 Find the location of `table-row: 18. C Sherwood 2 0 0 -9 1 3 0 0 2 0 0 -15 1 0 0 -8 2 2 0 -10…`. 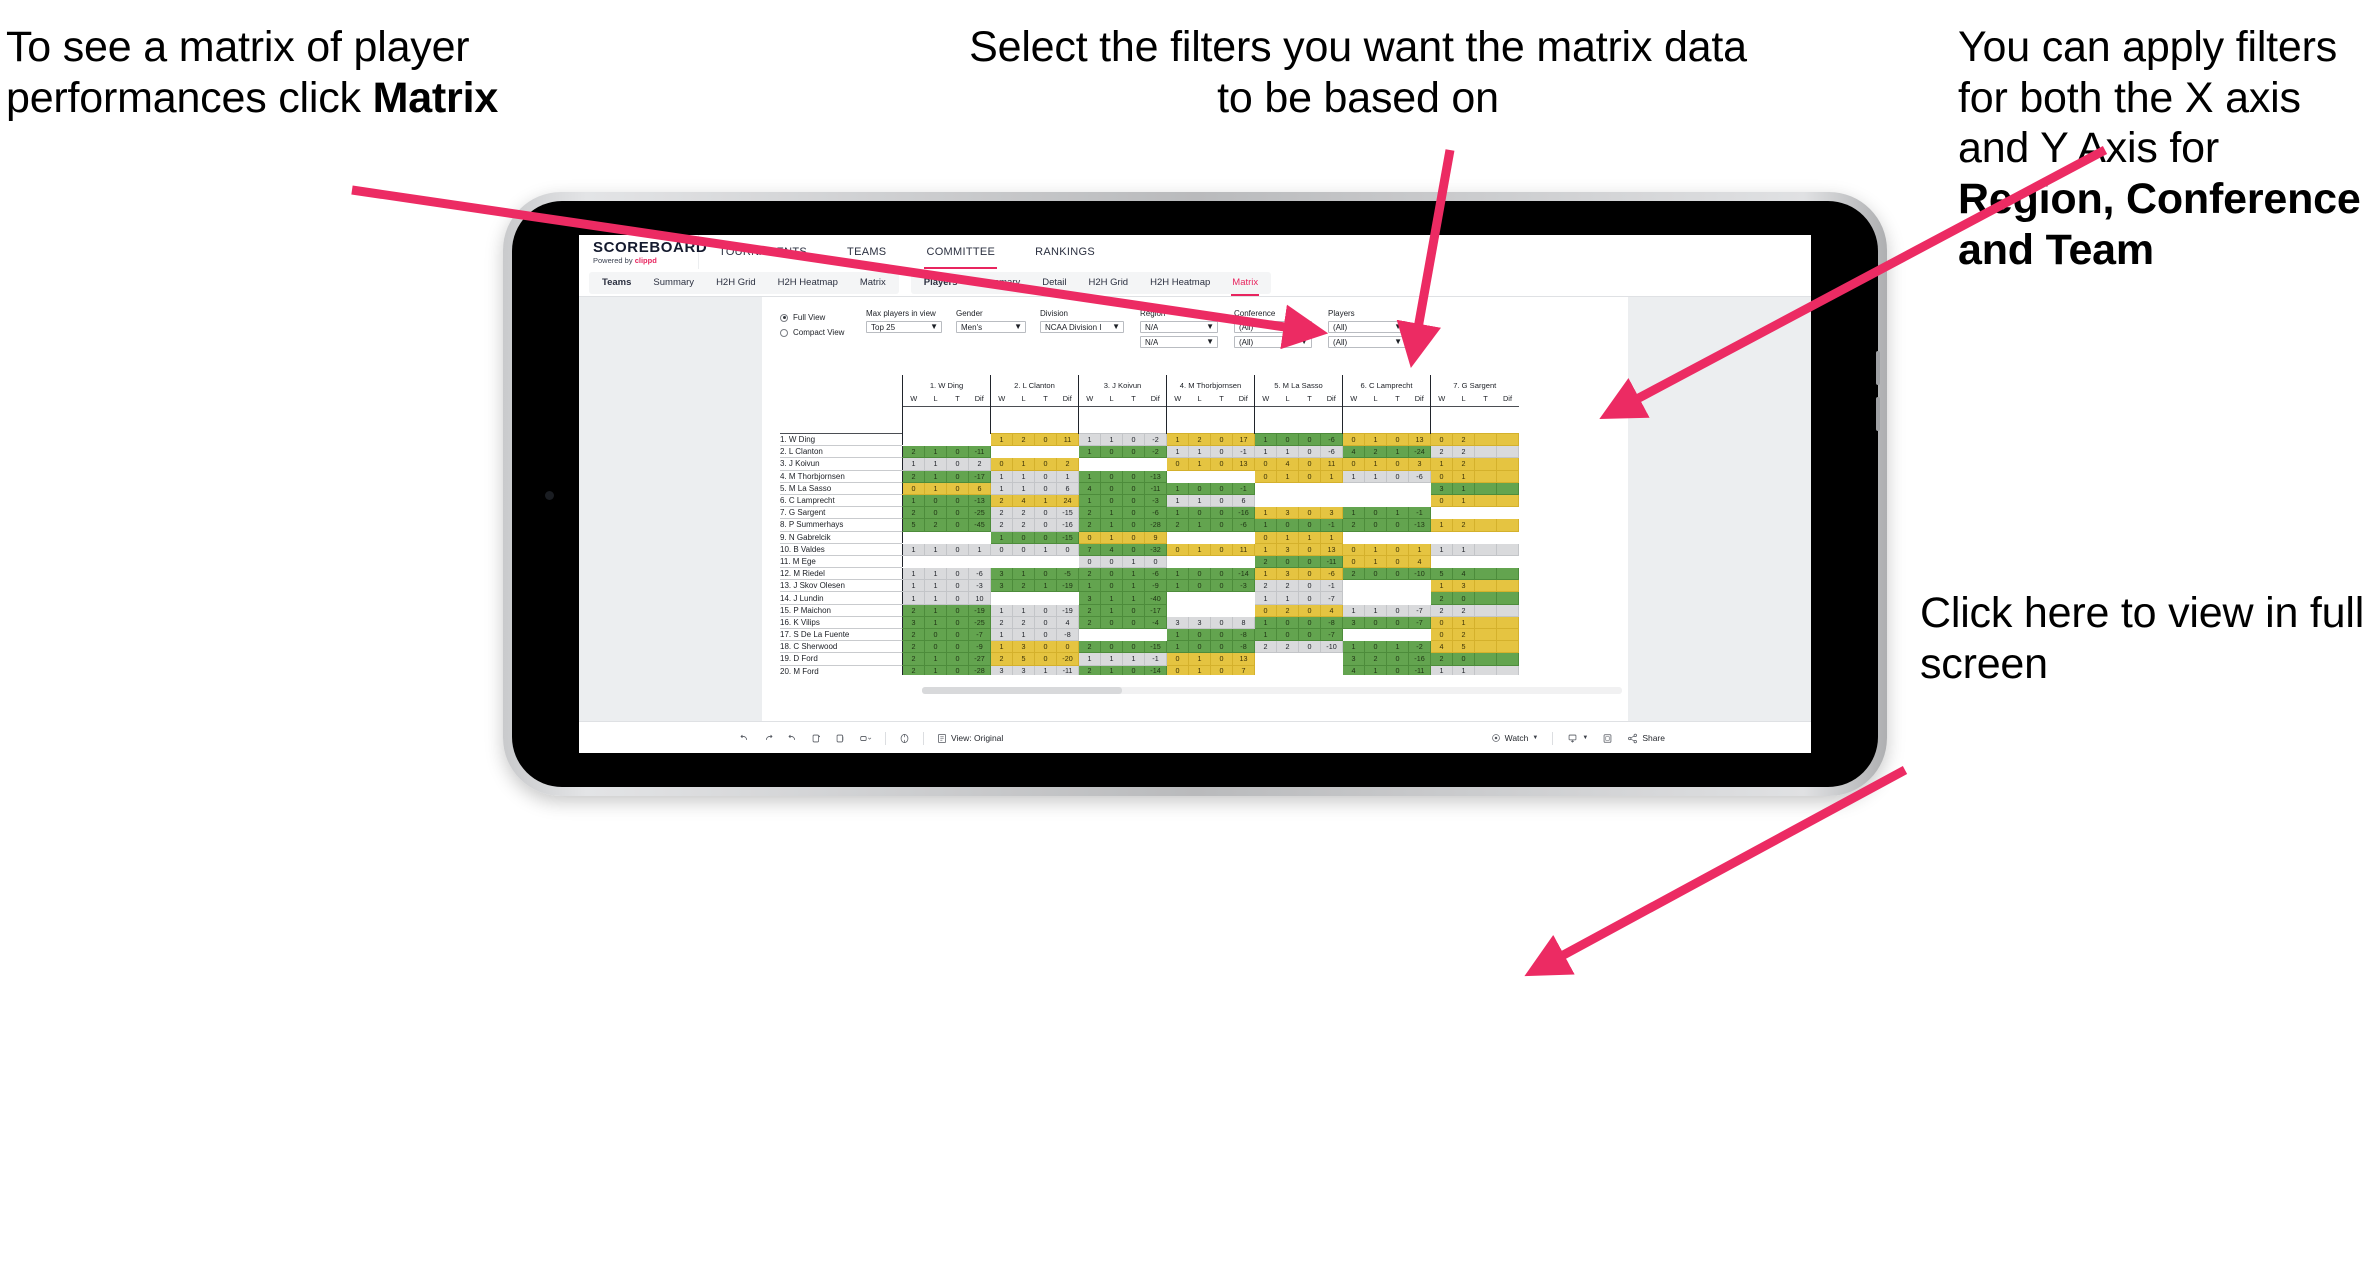

table-row: 18. C Sherwood 2 0 0 -9 1 3 0 0 2 0 0 -15 1 0 0 -8 2 2 0 -10… is located at coordinates (1149, 647).